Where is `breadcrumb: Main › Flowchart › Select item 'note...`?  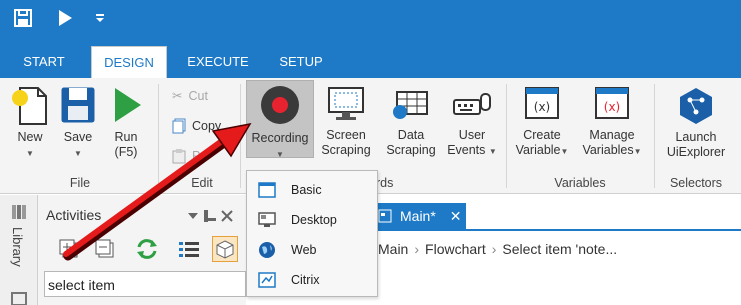
breadcrumb: Main › Flowchart › Select item 'note... is located at coordinates (497, 249).